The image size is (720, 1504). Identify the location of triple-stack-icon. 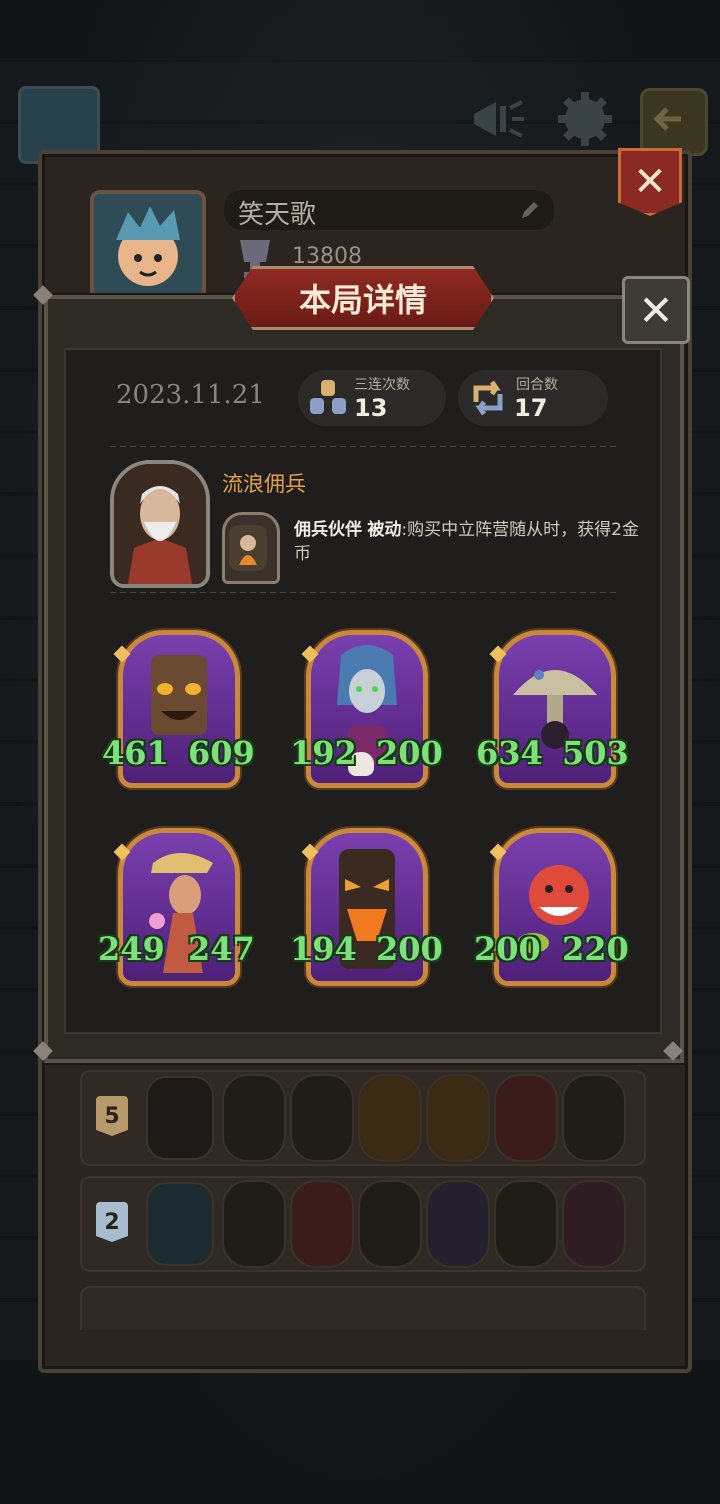
(328, 398).